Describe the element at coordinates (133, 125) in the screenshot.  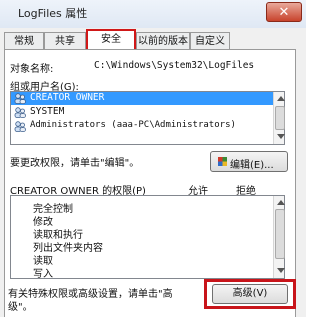
I see `user-name: Administrators (aaa-PC\Administrators)` at that location.